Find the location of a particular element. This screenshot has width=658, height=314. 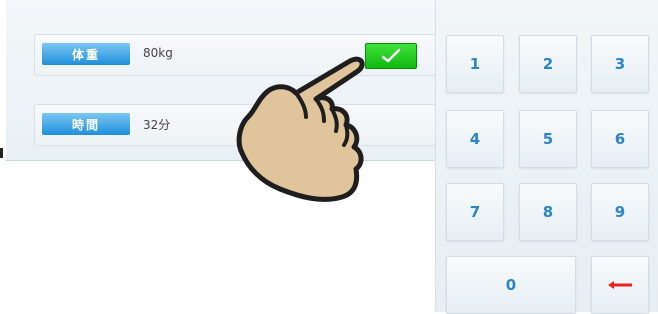

pointing-hand-icon is located at coordinates (300, 129).